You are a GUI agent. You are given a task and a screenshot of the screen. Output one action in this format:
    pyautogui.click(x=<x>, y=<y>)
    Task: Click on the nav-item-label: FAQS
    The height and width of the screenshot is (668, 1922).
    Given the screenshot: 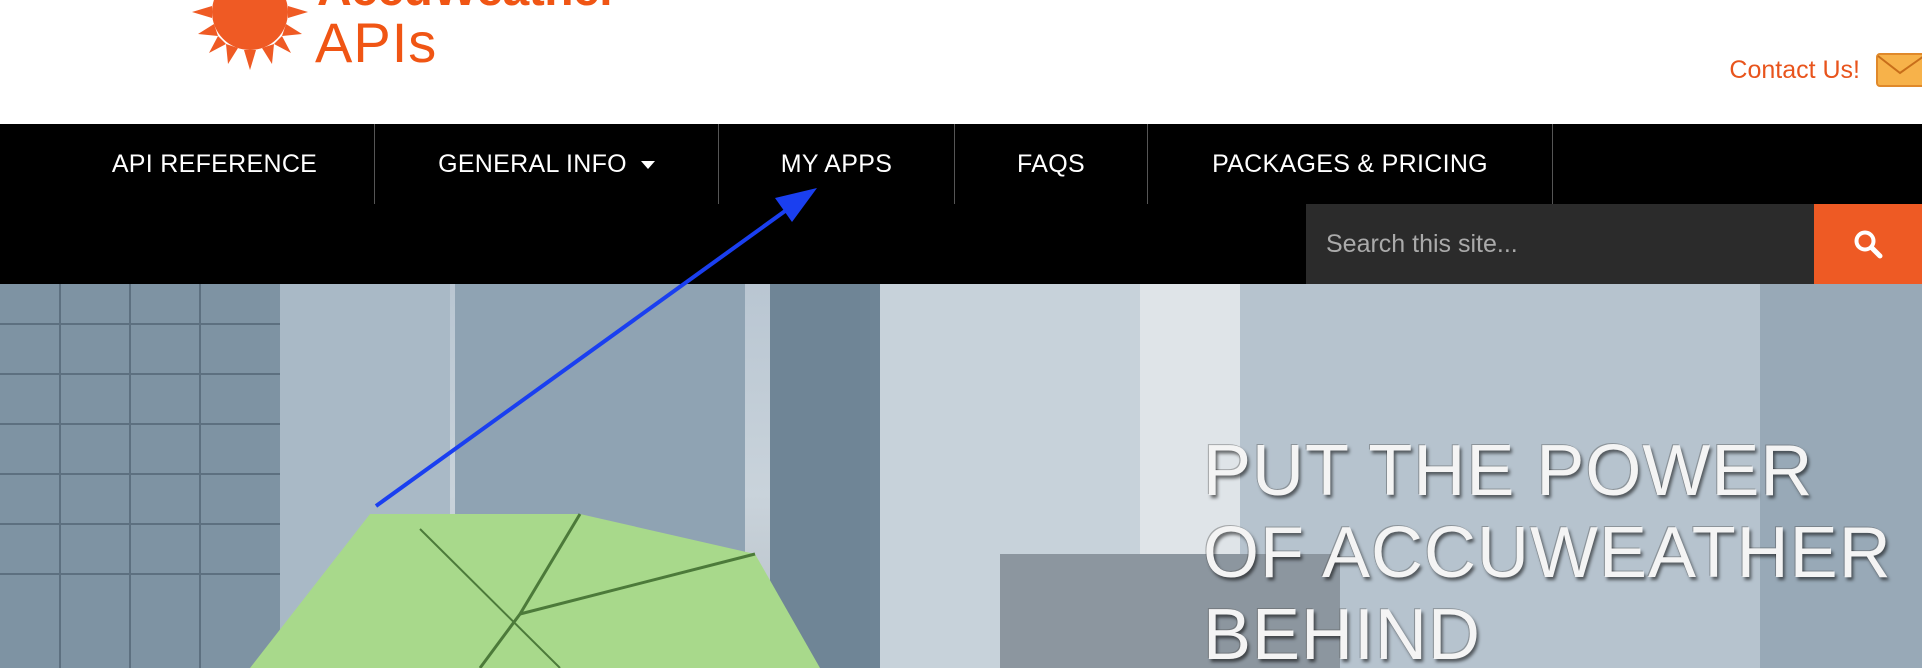 What is the action you would take?
    pyautogui.click(x=1051, y=163)
    